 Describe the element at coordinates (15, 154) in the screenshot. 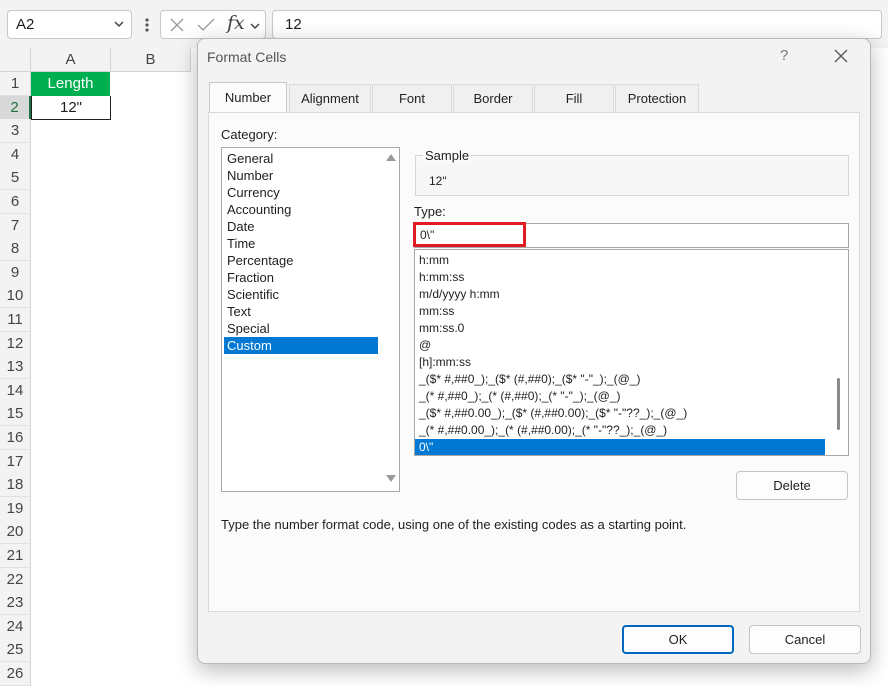

I see `row-header: 4` at that location.